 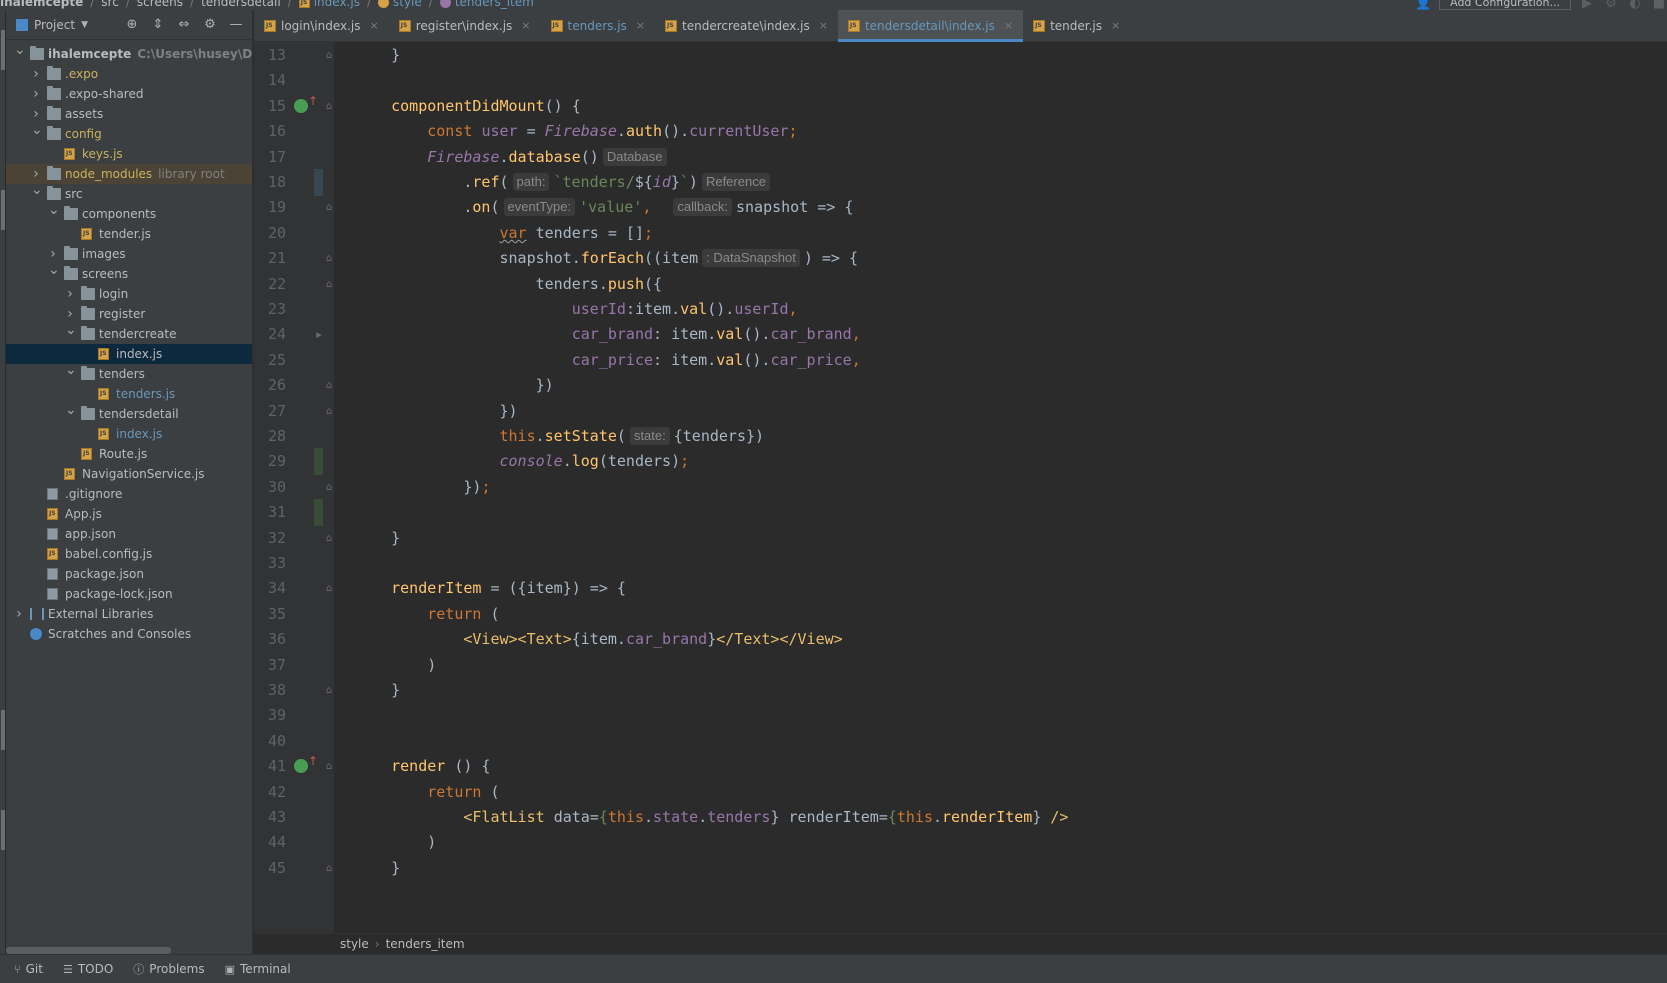 What do you see at coordinates (1000, 461) in the screenshot?
I see `code-line: console.log(tenders);` at bounding box center [1000, 461].